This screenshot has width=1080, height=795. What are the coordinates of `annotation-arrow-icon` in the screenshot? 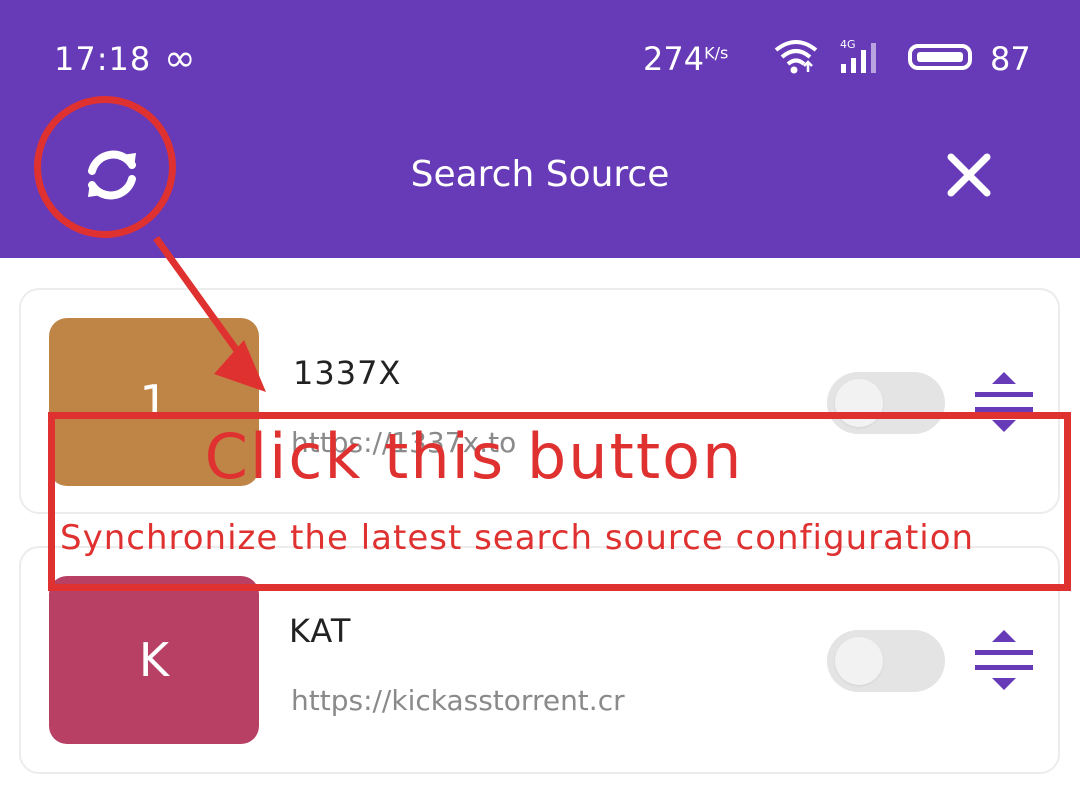 It's located at (209, 313).